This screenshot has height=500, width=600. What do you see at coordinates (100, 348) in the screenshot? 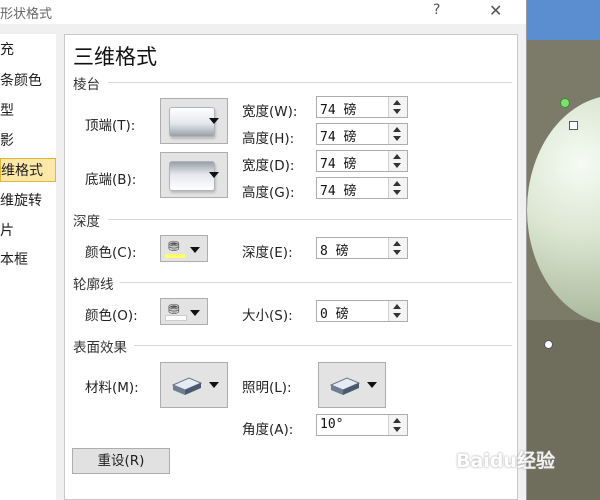
I see `section-surface: 表面效果` at bounding box center [100, 348].